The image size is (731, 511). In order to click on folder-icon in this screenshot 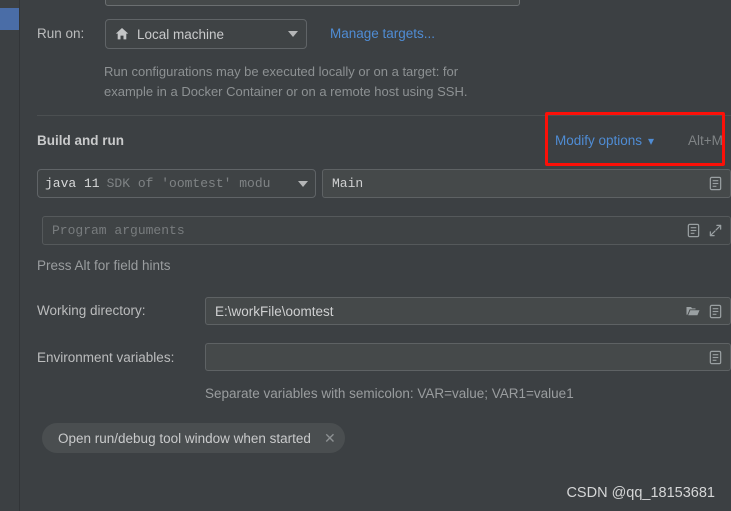, I will do `click(693, 311)`.